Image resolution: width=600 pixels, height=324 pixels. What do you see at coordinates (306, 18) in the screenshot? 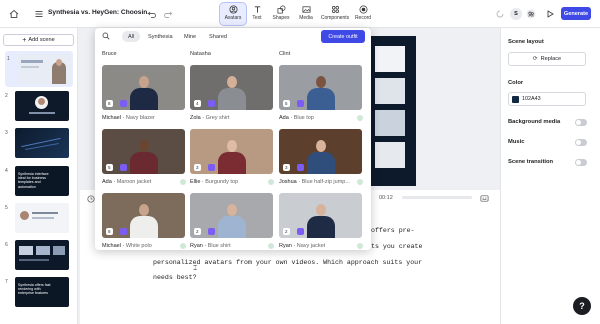
I see `tool-label: Media` at bounding box center [306, 18].